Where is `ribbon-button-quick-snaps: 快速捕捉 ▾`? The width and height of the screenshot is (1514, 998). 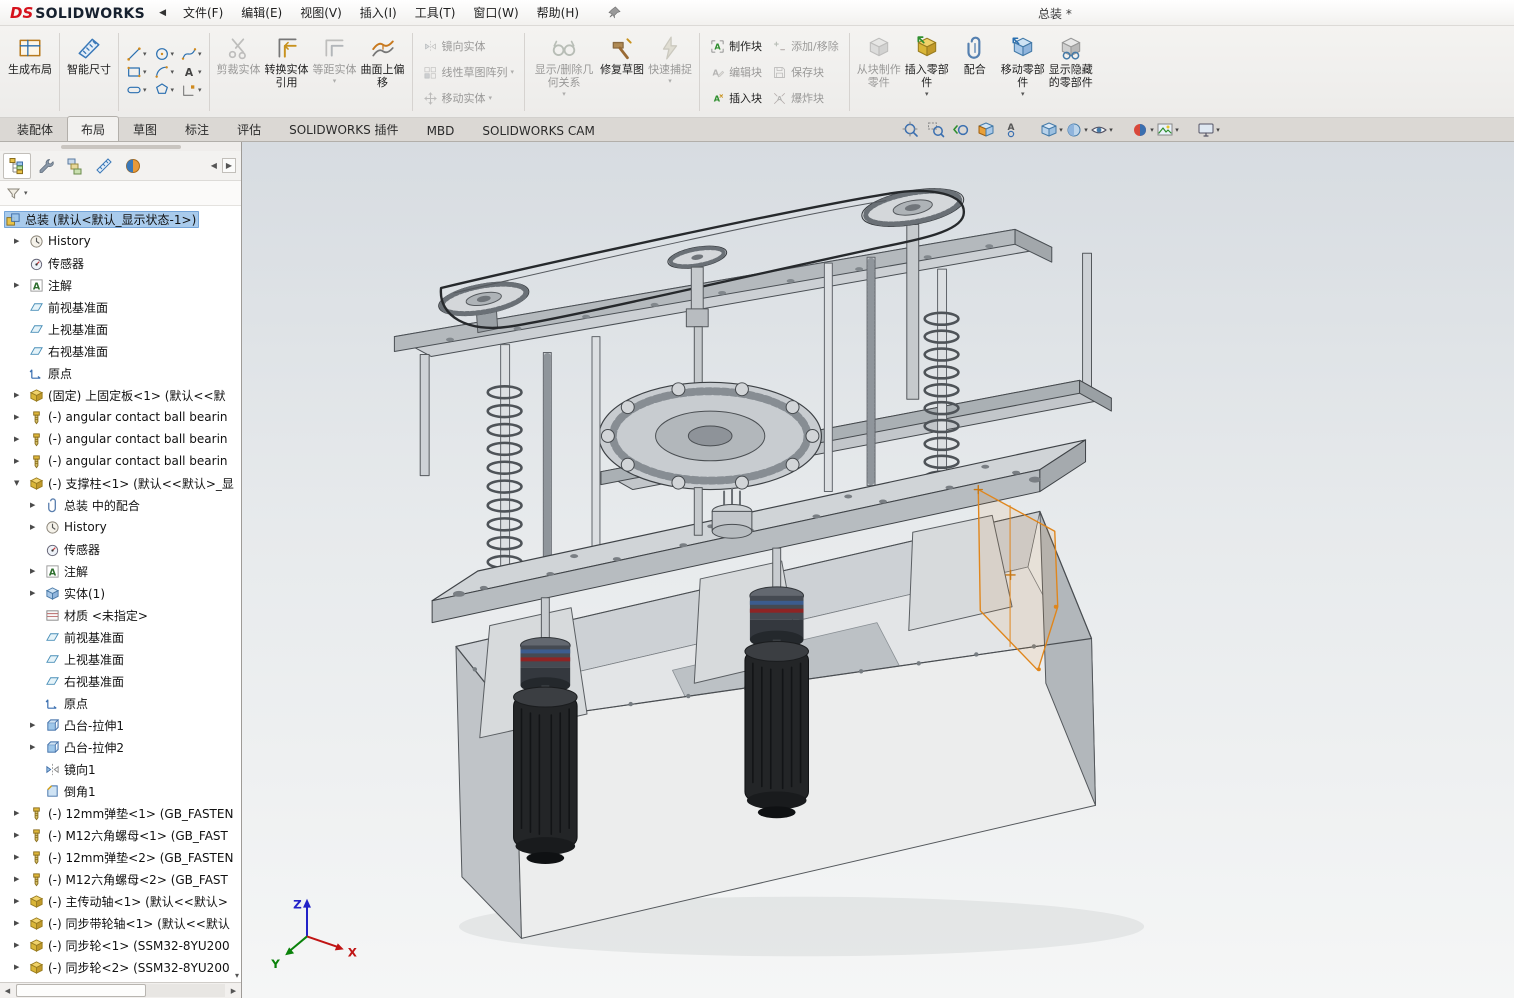 ribbon-button-quick-snaps: 快速捕捉 ▾ is located at coordinates (670, 72).